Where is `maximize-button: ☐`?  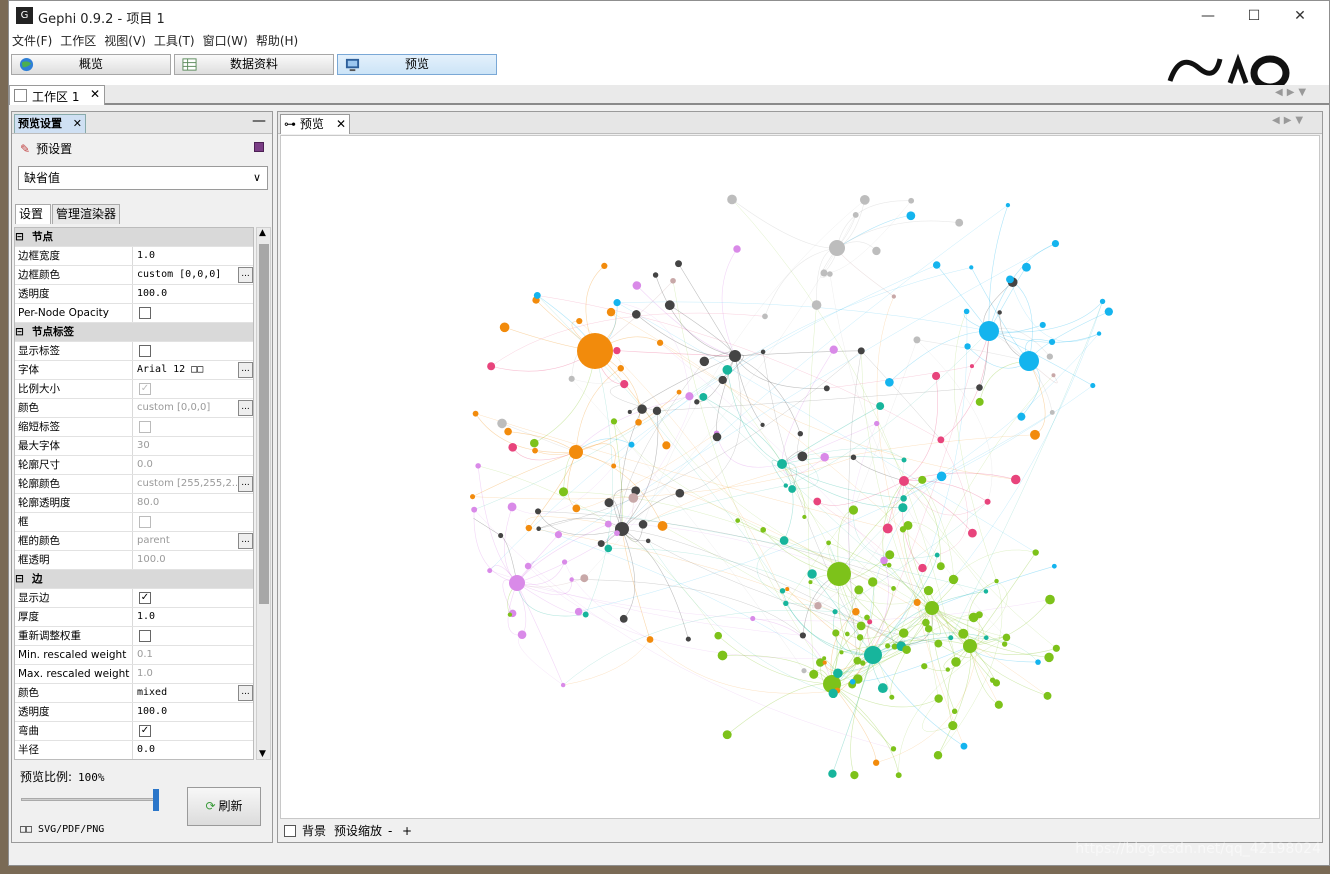 maximize-button: ☐ is located at coordinates (1254, 16).